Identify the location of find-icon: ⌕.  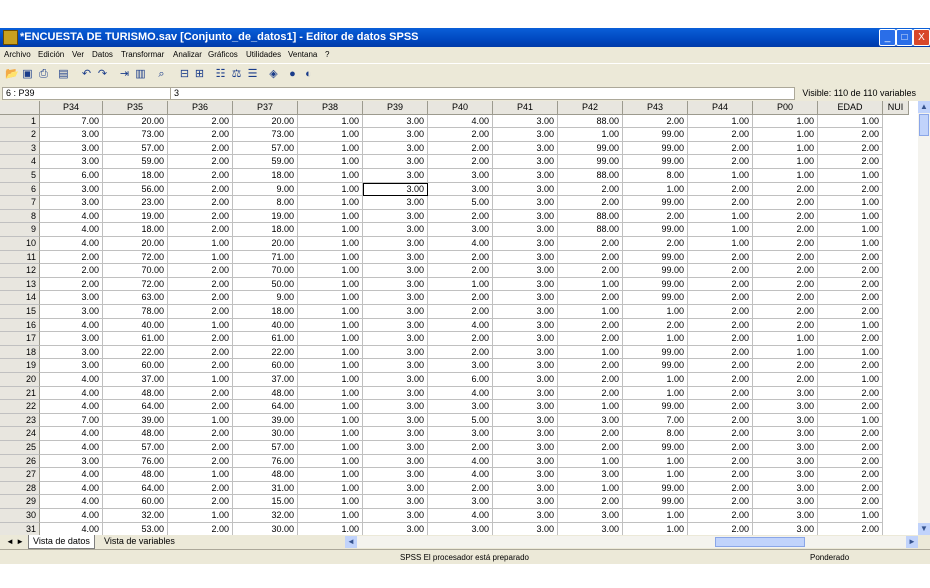
(161, 74).